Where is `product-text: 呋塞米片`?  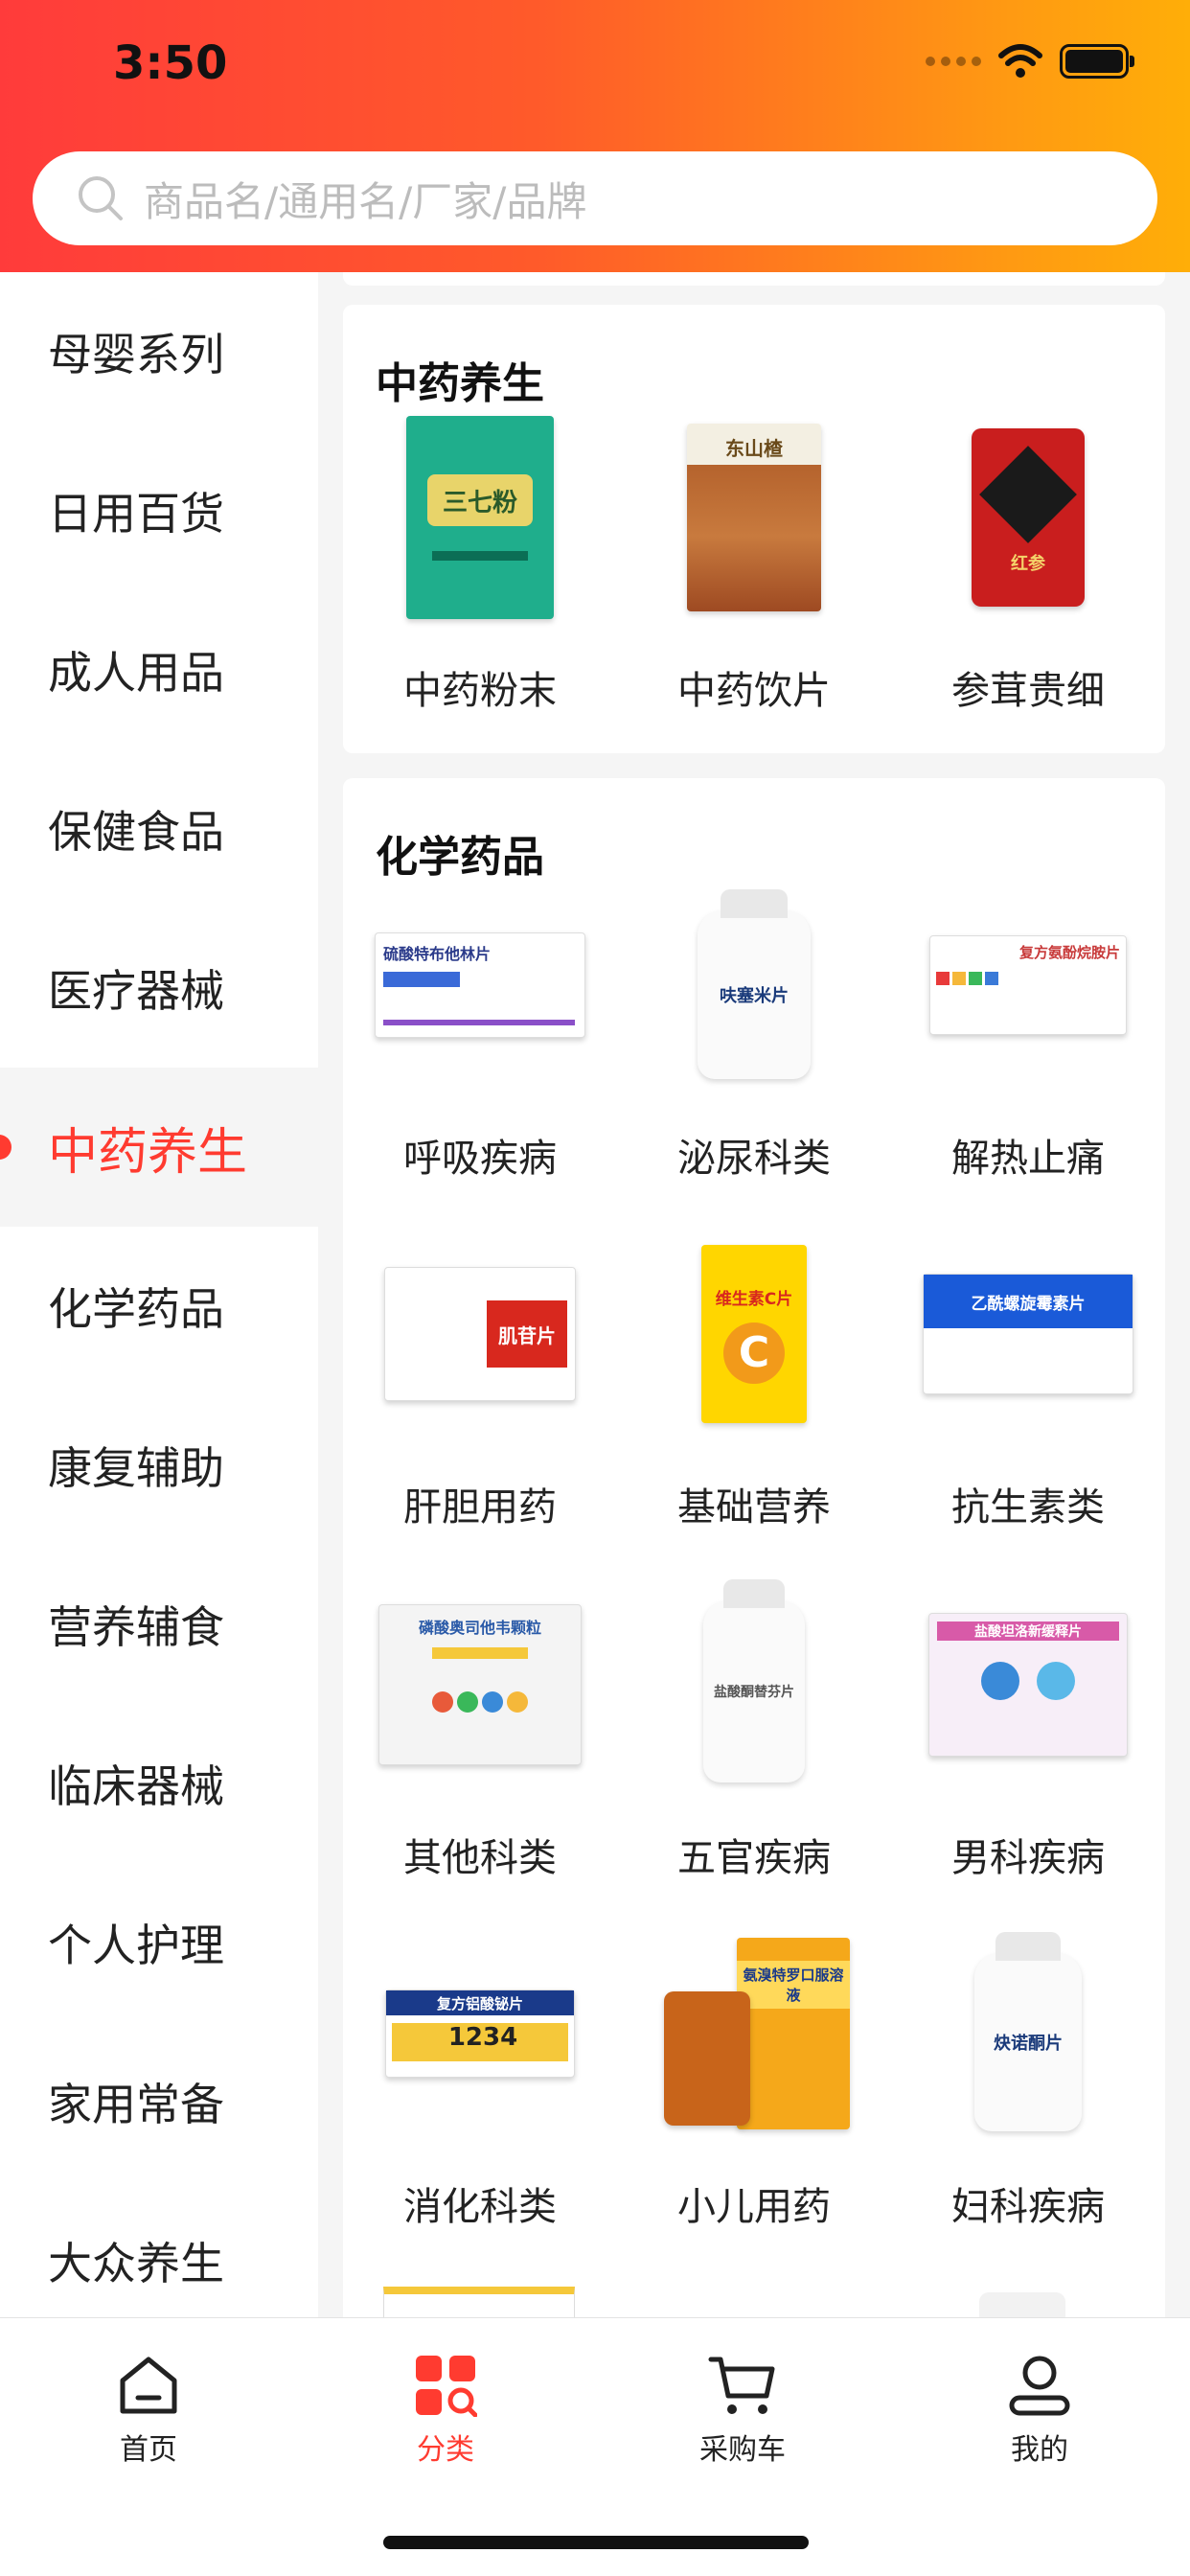
product-text: 呋塞米片 is located at coordinates (755, 996).